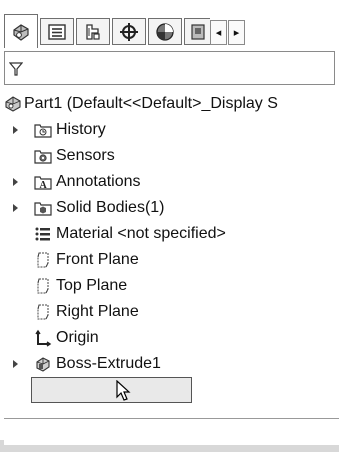 The height and width of the screenshot is (452, 339). I want to click on featuremanager-icon, so click(21, 32).